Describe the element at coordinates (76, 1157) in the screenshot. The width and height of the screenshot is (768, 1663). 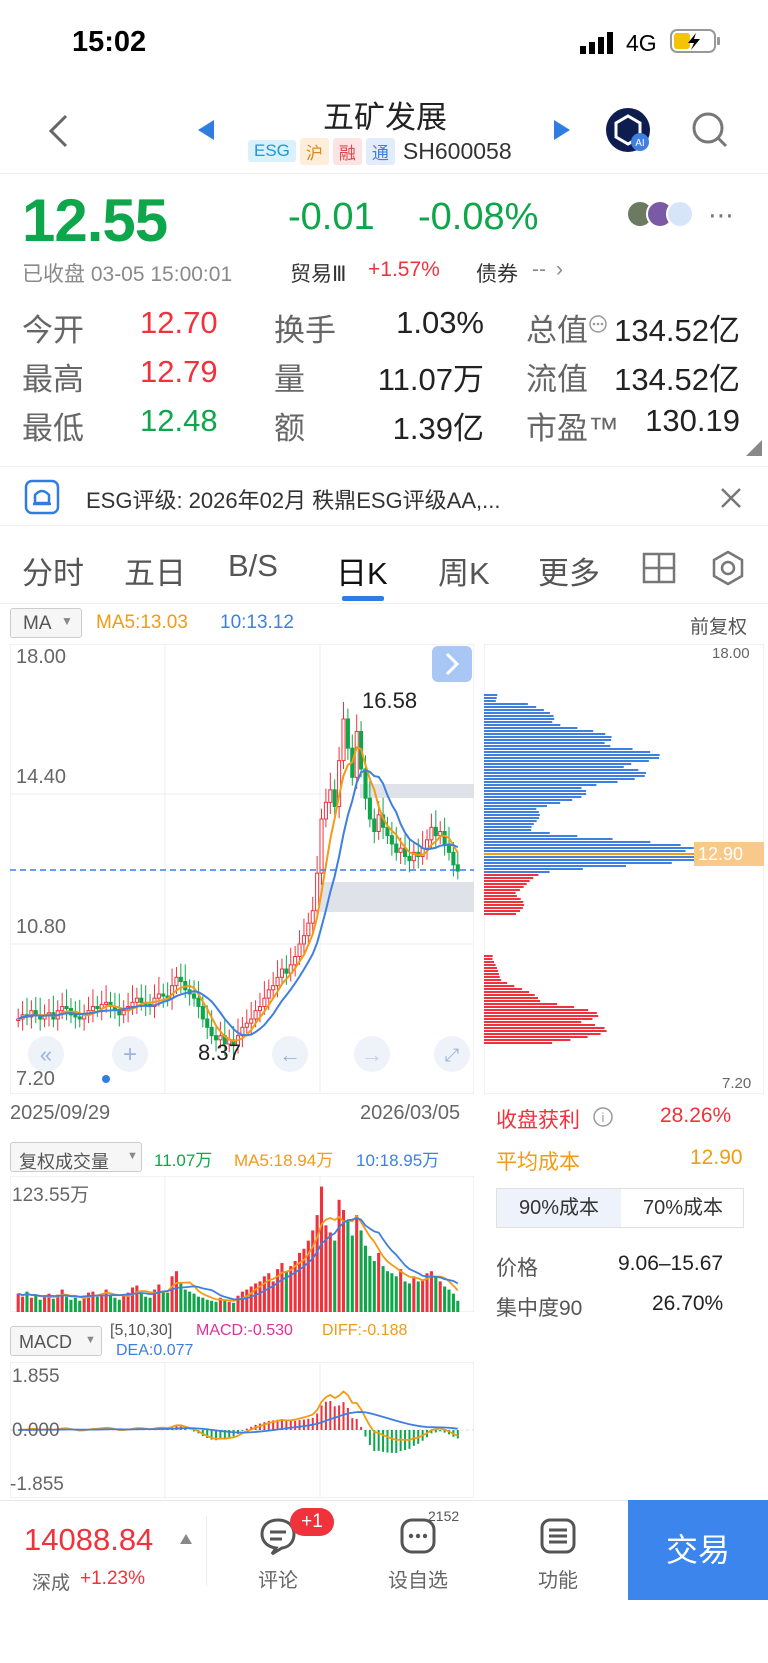
I see `volume-indicator-select: 复权成交量 ▼` at that location.